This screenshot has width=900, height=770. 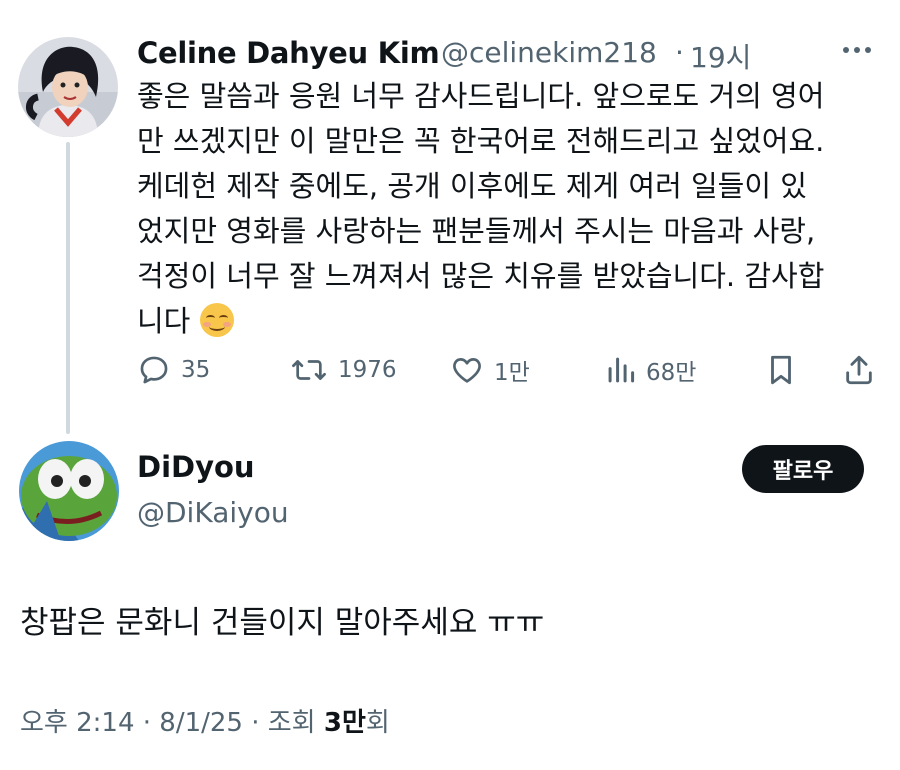 I want to click on tweet-metadata: 오후 2:14 · 8/1/25 · 조회 3만회, so click(x=205, y=720).